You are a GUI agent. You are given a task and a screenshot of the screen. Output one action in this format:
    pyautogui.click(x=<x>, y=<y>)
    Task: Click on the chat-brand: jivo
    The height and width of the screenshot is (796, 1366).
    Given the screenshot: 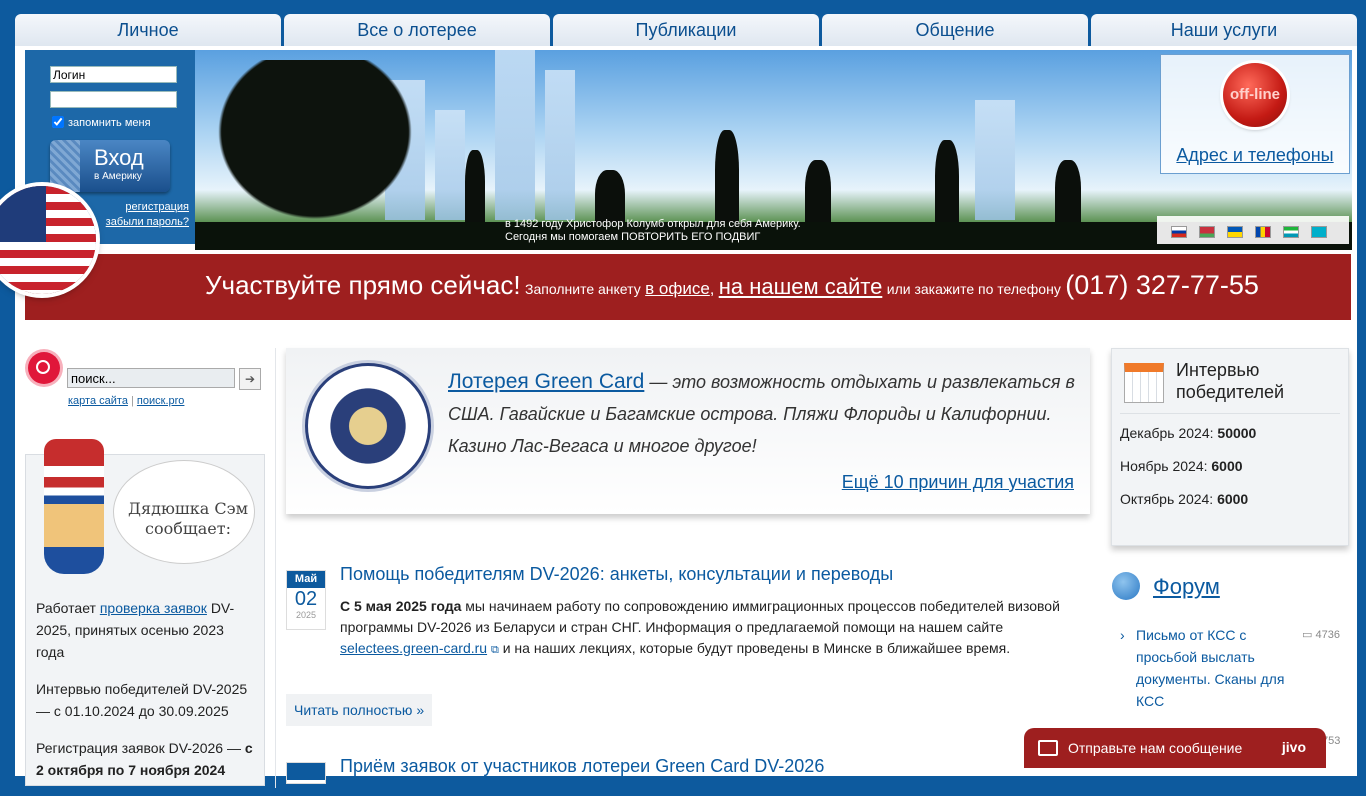 What is the action you would take?
    pyautogui.click(x=1293, y=747)
    